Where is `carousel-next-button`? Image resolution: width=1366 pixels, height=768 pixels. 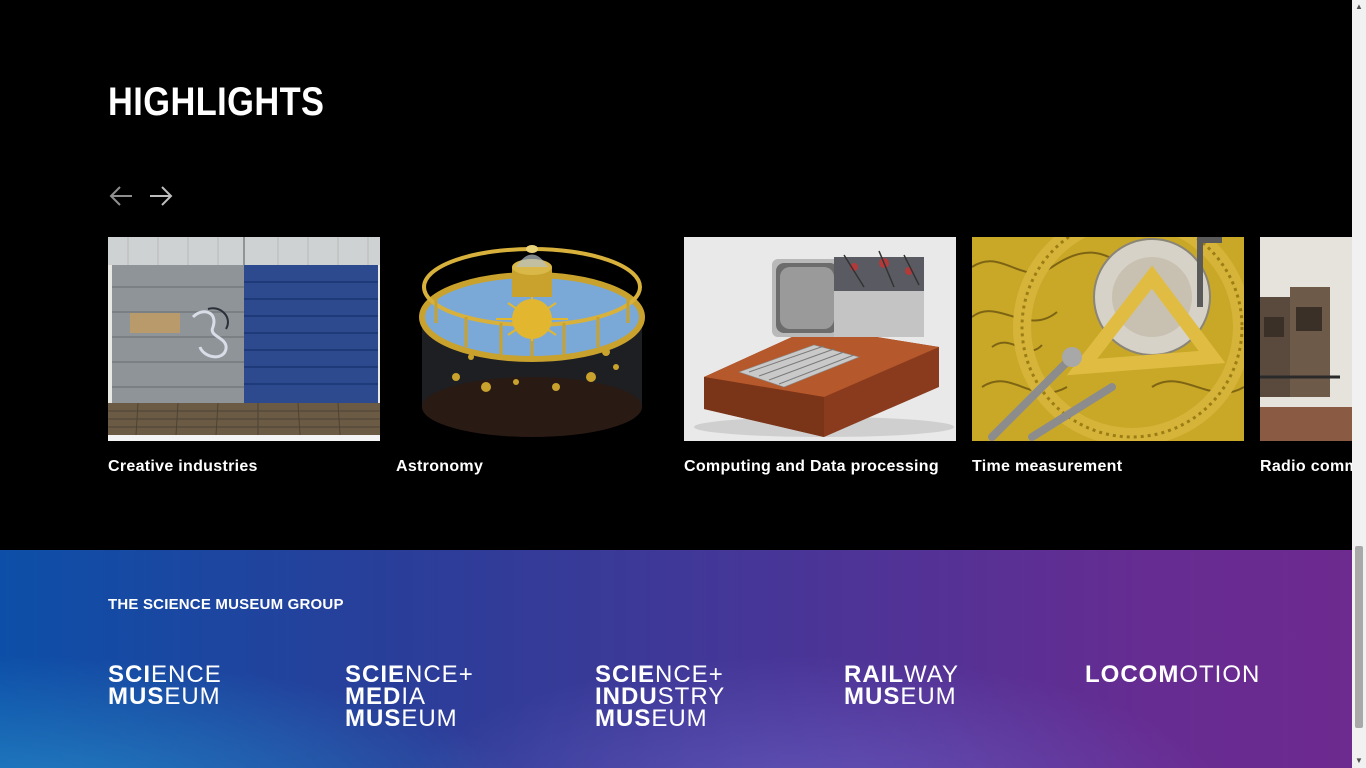
carousel-next-button is located at coordinates (161, 196).